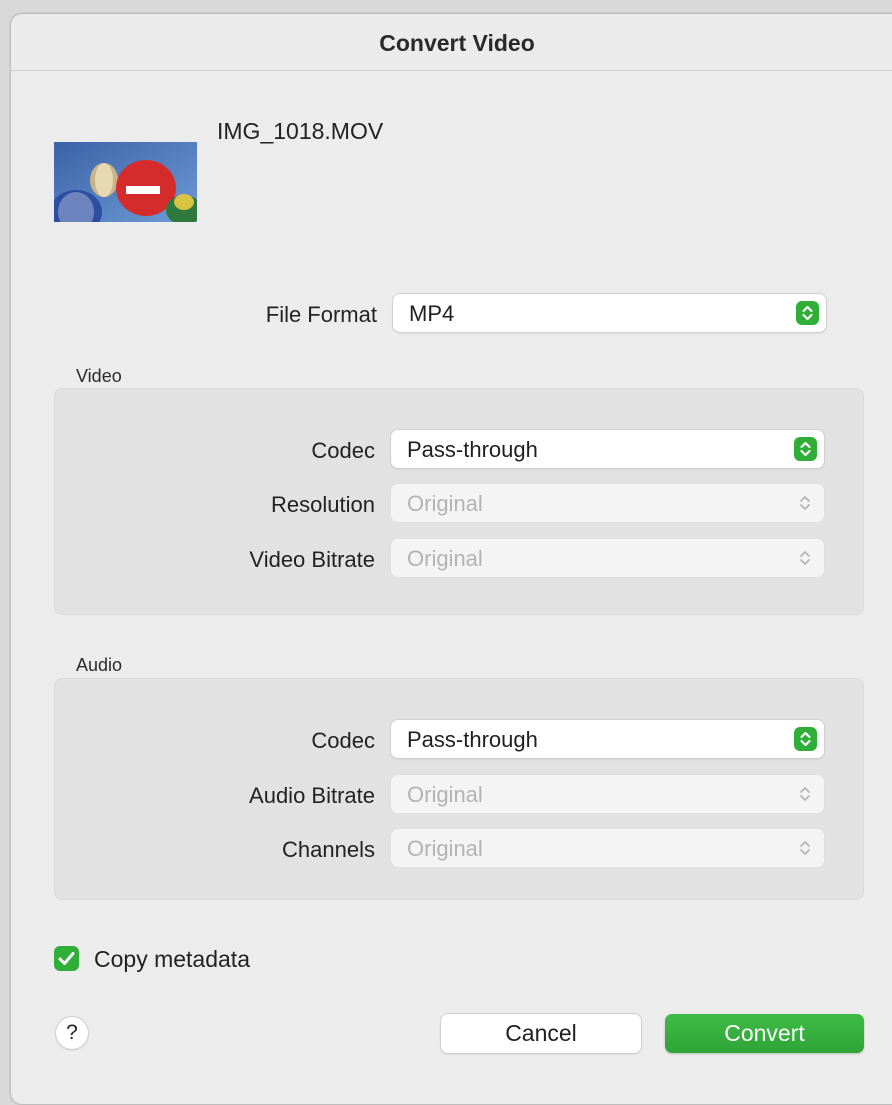  I want to click on resolution-value: Original, so click(445, 503).